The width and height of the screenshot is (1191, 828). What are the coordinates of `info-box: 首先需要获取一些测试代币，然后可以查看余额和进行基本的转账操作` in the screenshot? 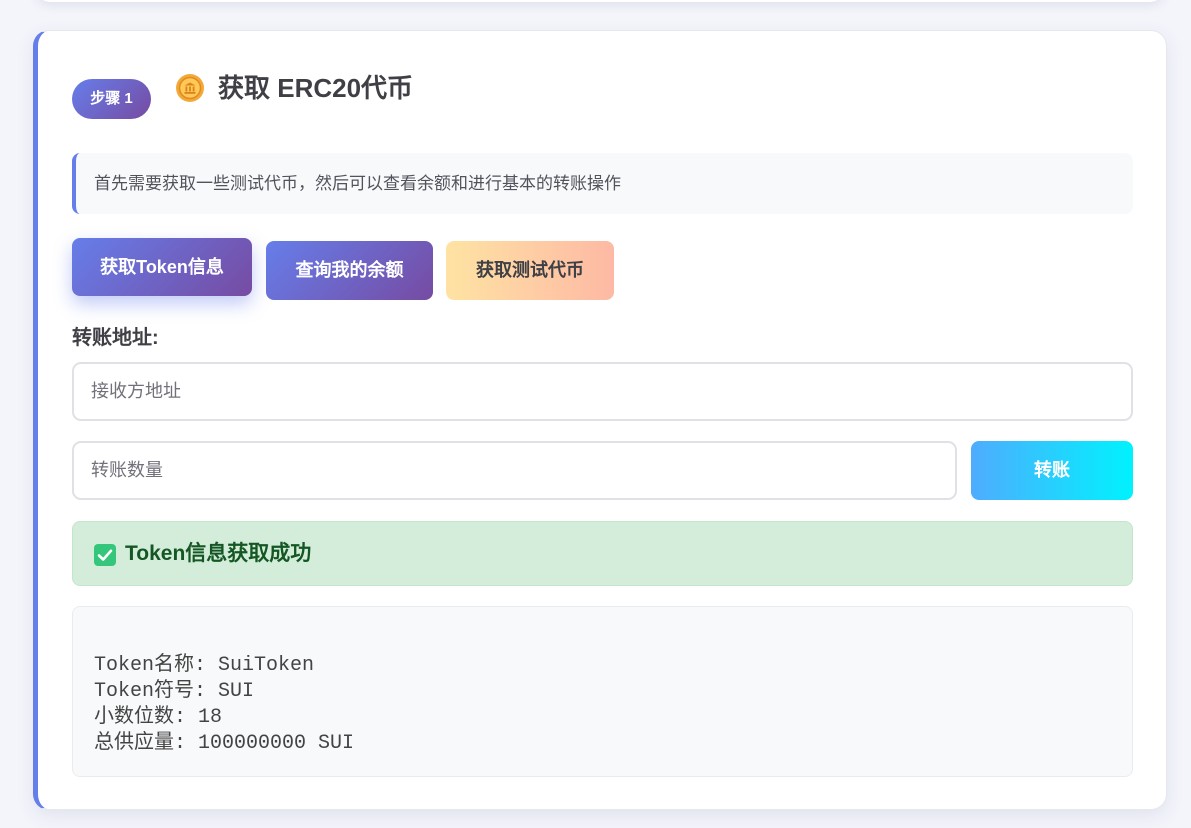 It's located at (602, 183).